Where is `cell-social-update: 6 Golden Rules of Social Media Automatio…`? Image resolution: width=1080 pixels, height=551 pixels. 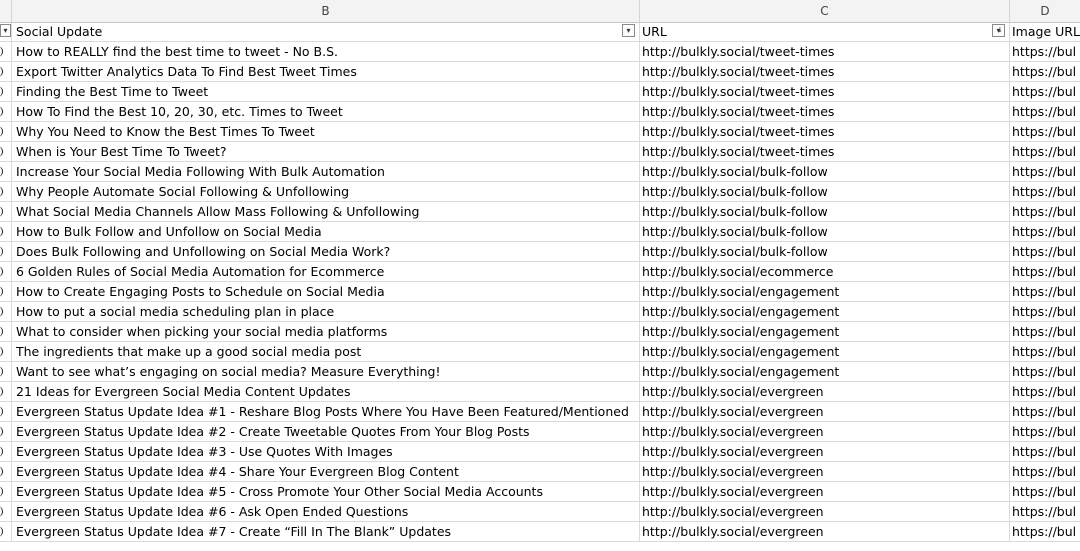
cell-social-update: 6 Golden Rules of Social Media Automatio… is located at coordinates (326, 271).